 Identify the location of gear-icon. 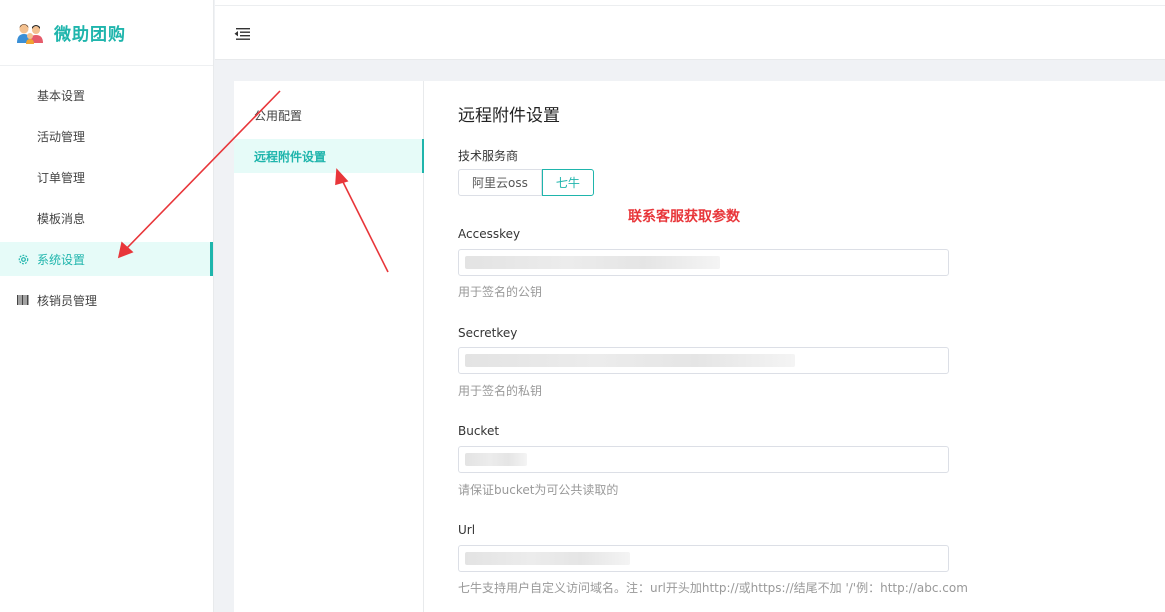
(23, 259).